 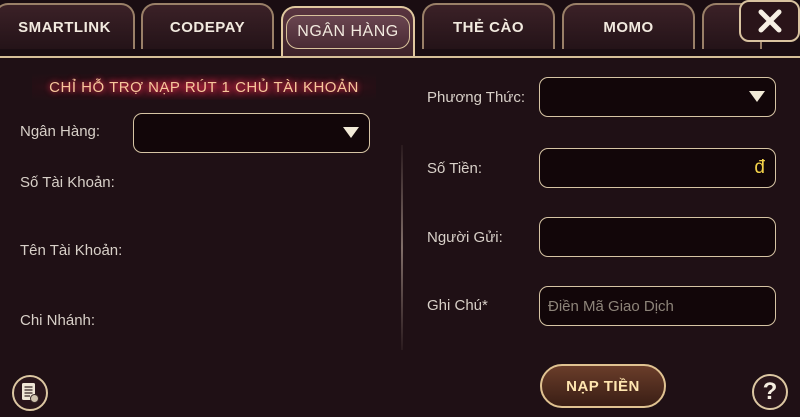 I want to click on tab-label: SMARTLINK, so click(x=64, y=27).